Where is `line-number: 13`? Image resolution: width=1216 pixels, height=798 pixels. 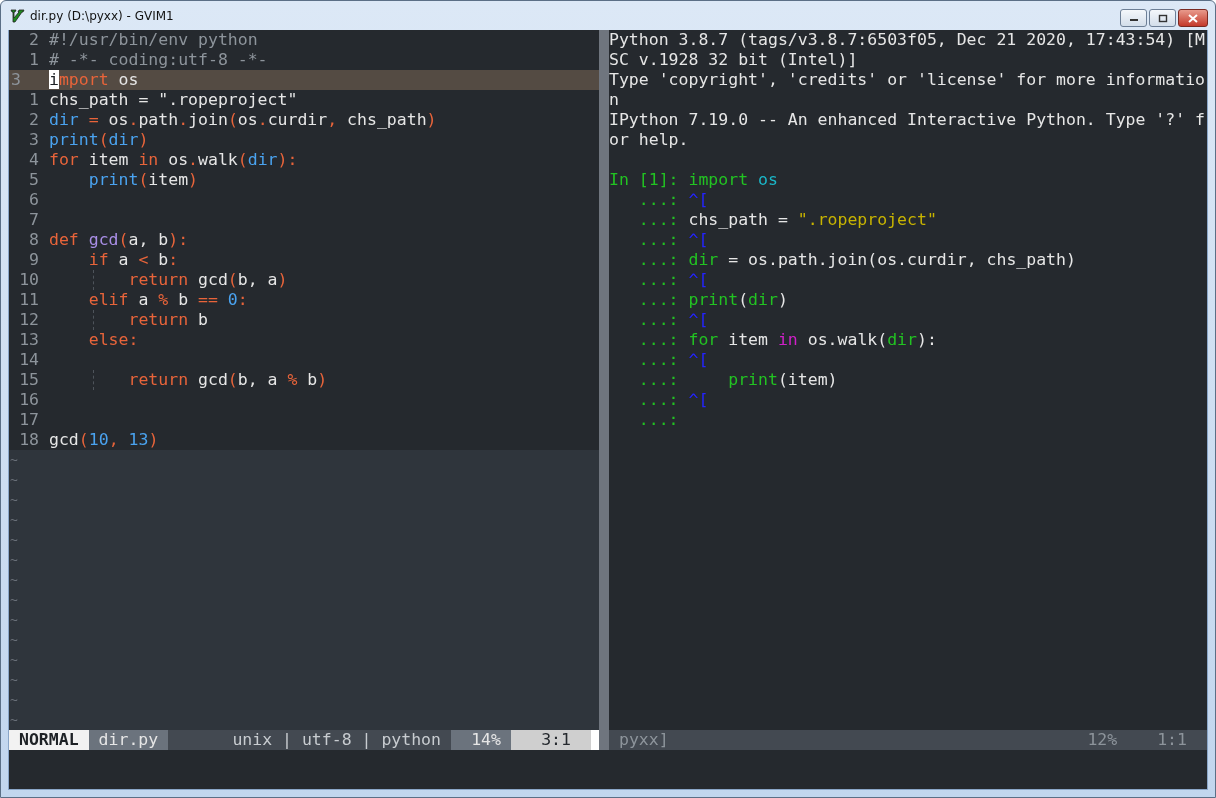
line-number: 13 is located at coordinates (29, 340).